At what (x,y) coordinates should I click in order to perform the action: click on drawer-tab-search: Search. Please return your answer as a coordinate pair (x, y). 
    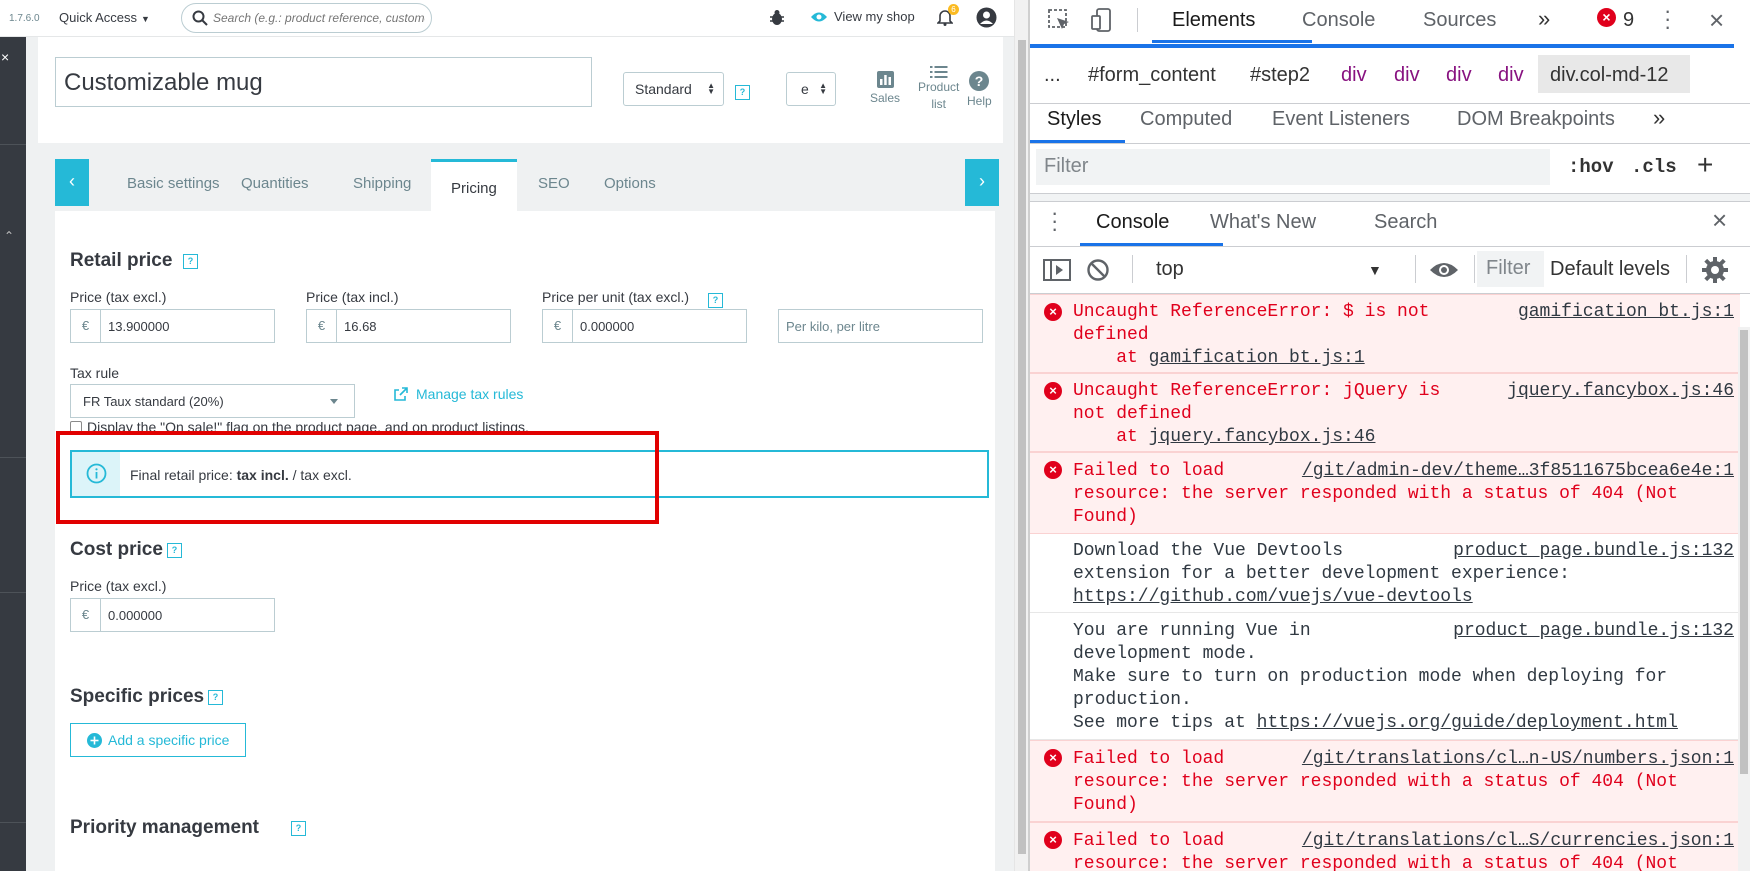
    Looking at the image, I should click on (1405, 222).